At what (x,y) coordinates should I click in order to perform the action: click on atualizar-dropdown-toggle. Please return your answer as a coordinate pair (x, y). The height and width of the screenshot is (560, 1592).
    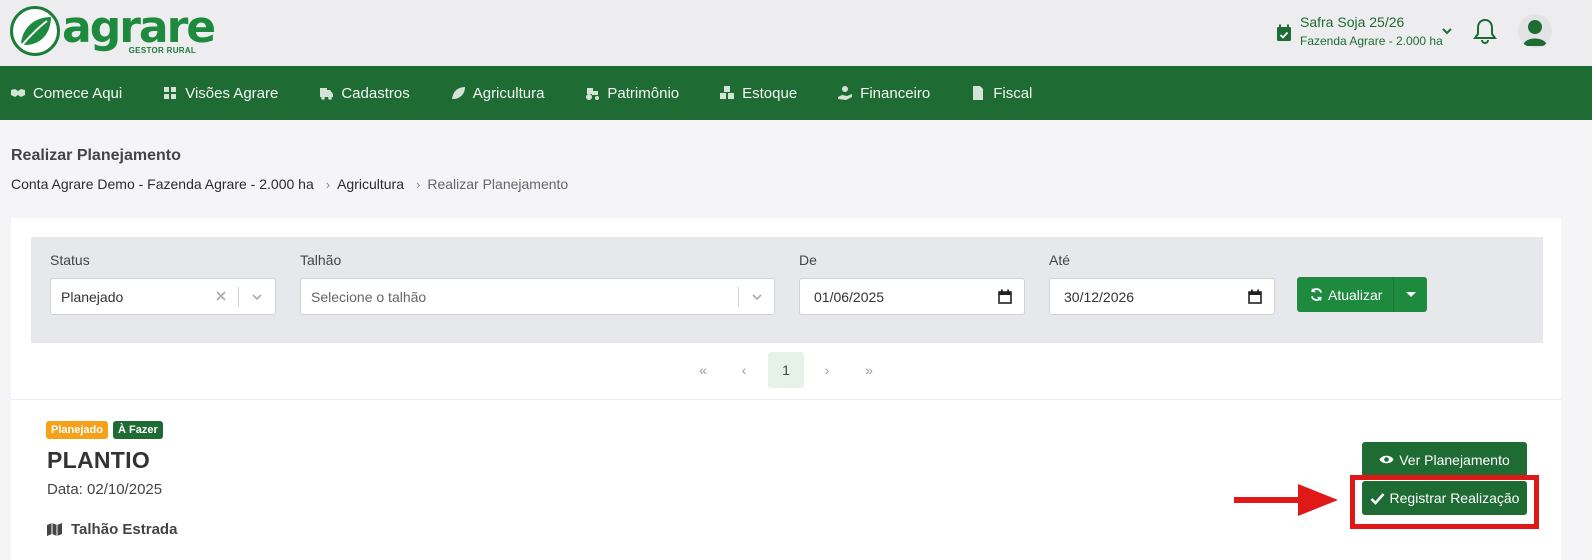
    Looking at the image, I should click on (1410, 294).